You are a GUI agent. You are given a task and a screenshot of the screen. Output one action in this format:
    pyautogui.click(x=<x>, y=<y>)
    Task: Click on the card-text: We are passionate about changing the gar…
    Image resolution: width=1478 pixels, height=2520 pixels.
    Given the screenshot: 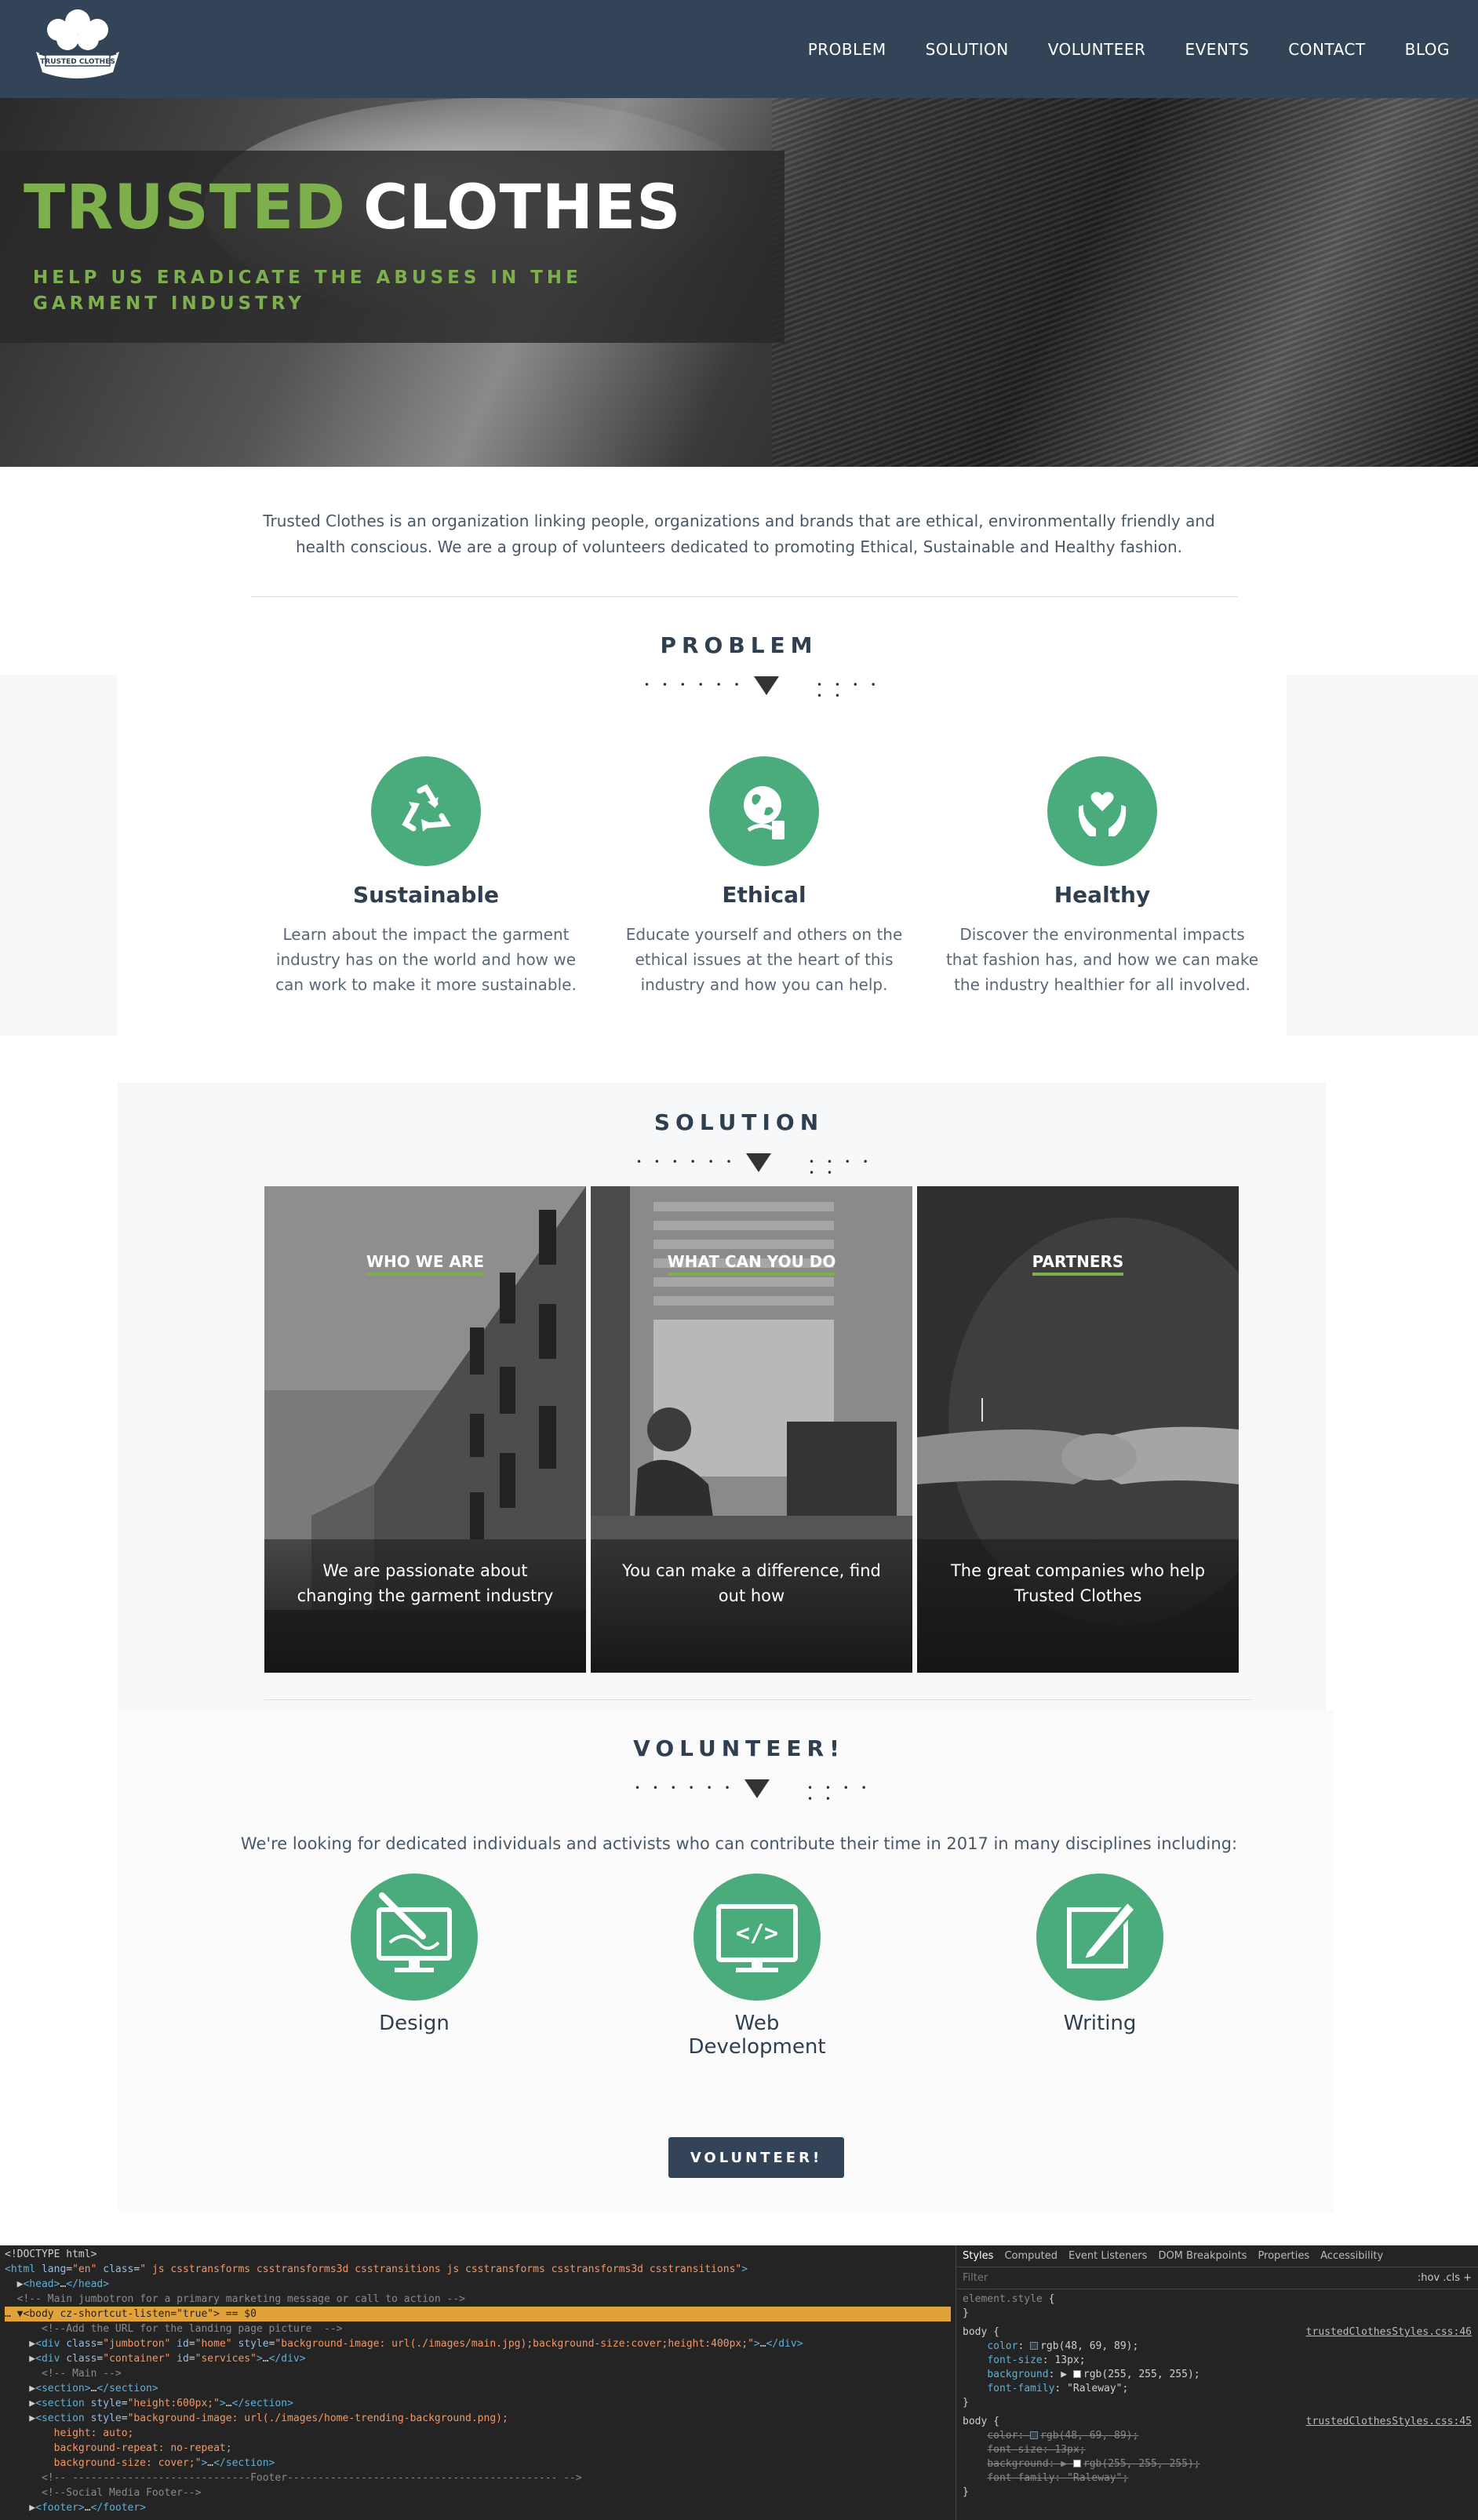 What is the action you would take?
    pyautogui.click(x=426, y=1583)
    